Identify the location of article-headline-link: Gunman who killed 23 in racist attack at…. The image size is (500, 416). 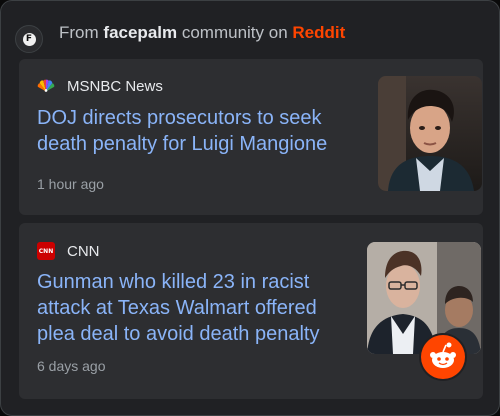
(192, 308).